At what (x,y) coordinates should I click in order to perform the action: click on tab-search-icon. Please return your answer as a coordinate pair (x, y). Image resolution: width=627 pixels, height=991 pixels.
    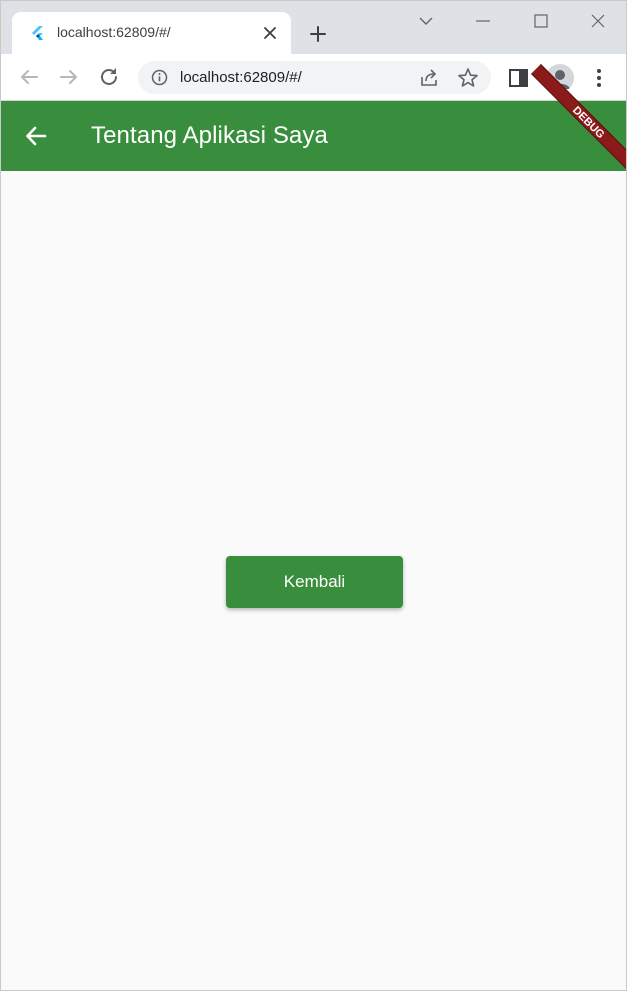
    Looking at the image, I should click on (426, 21).